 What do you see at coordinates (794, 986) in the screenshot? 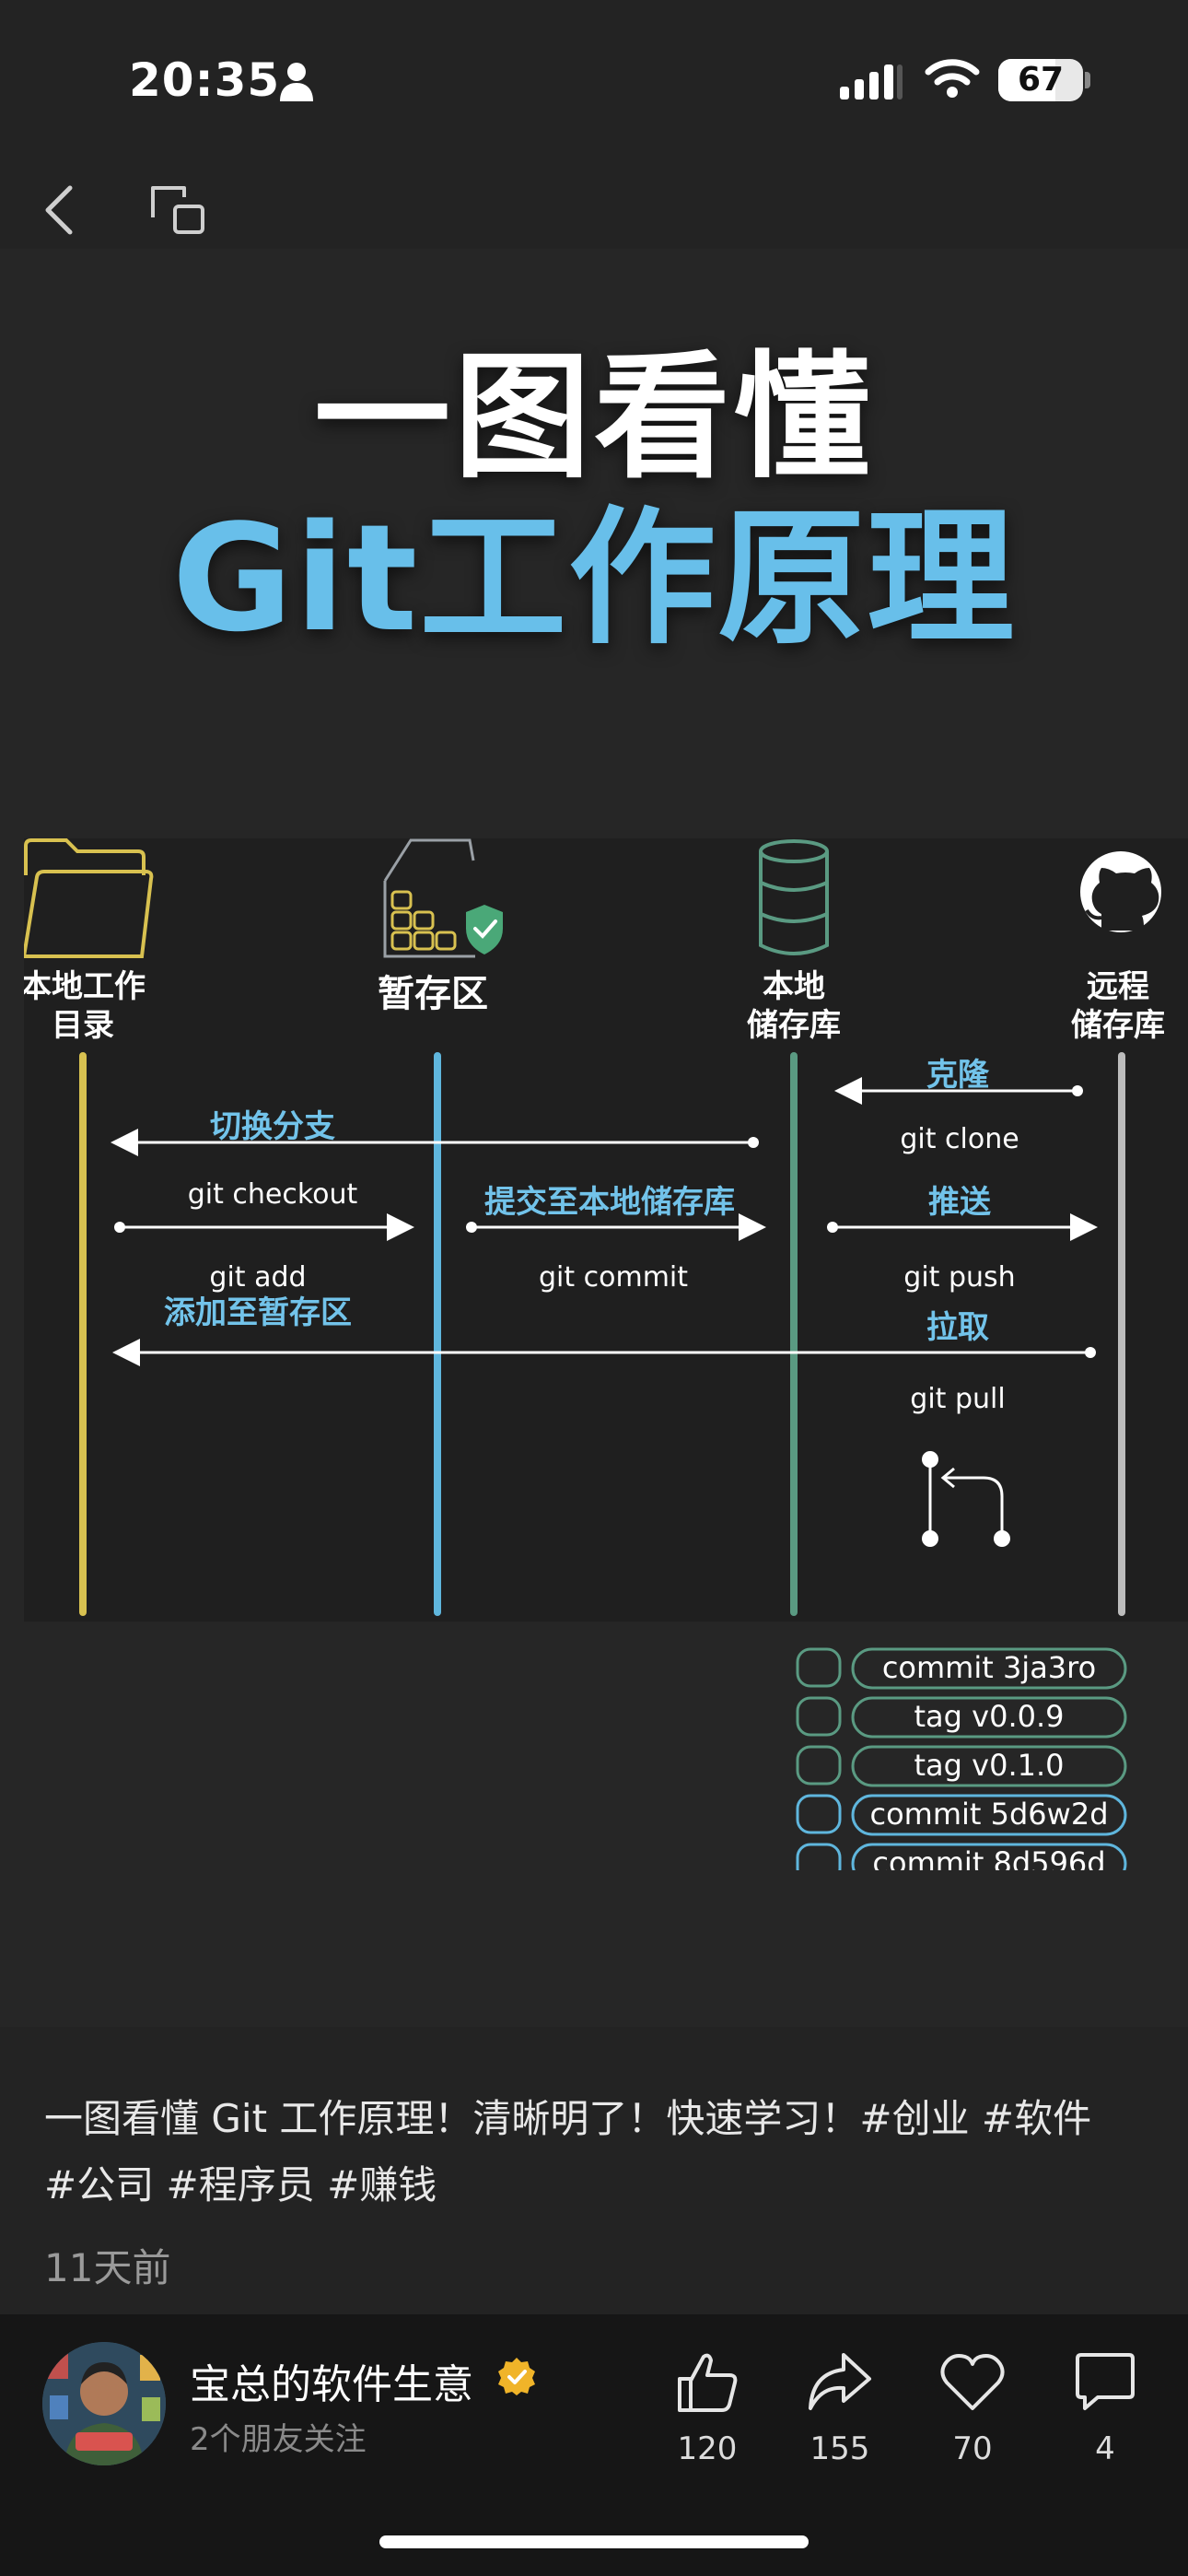
I see `local-repo-label-line1: 本地` at bounding box center [794, 986].